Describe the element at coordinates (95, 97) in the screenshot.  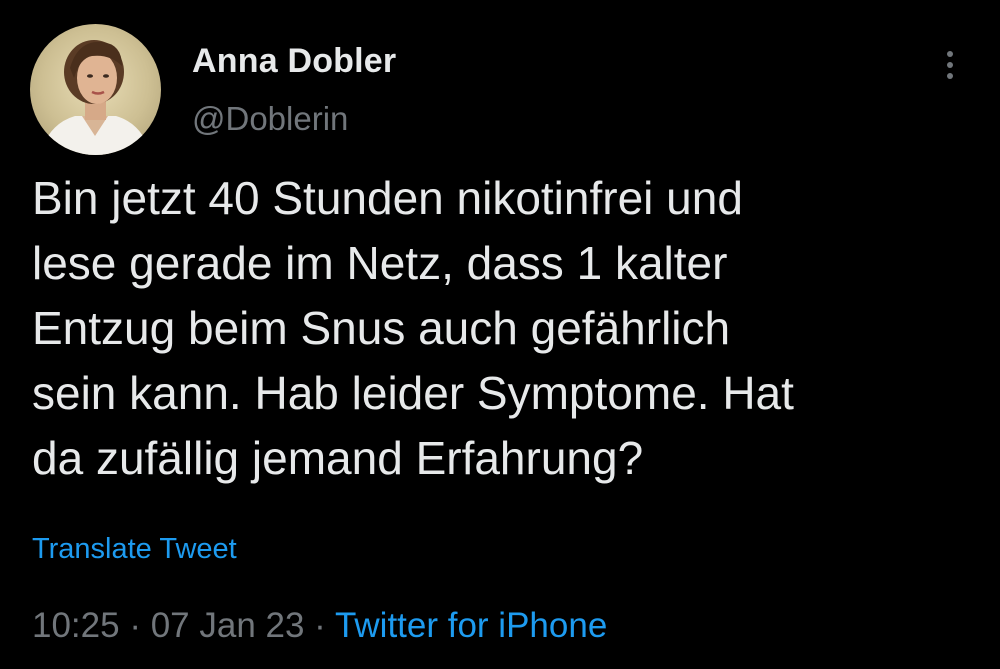
I see `avatar-portrait-image` at that location.